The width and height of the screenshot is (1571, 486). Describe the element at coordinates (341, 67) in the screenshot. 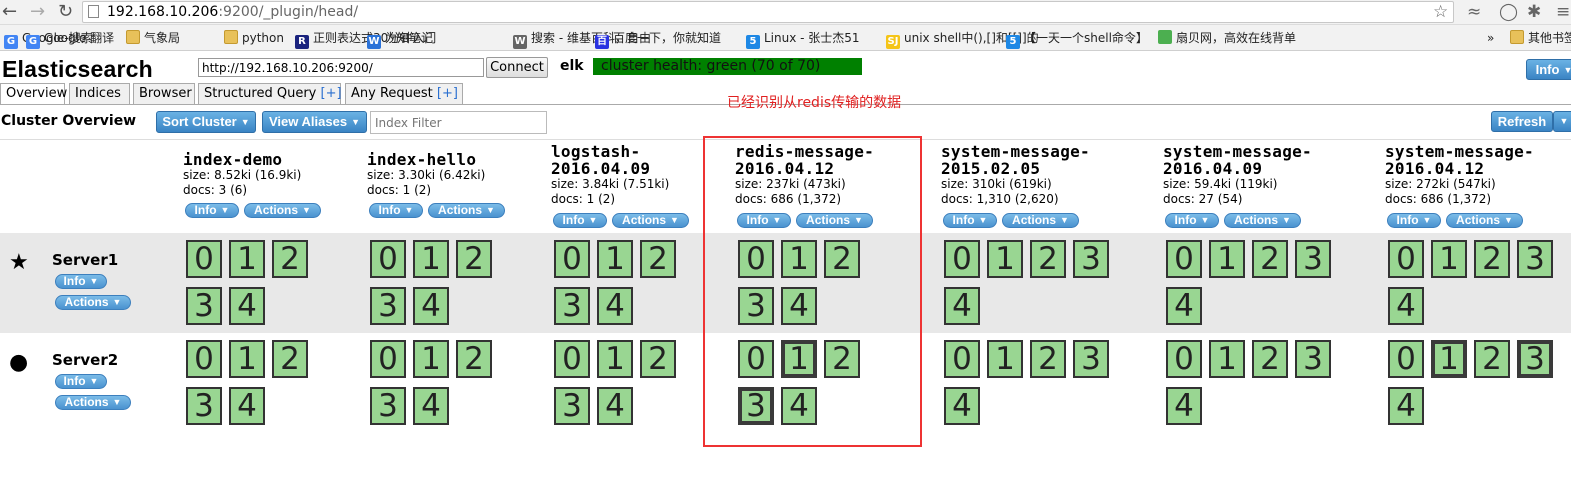

I see `connect-url-input` at that location.